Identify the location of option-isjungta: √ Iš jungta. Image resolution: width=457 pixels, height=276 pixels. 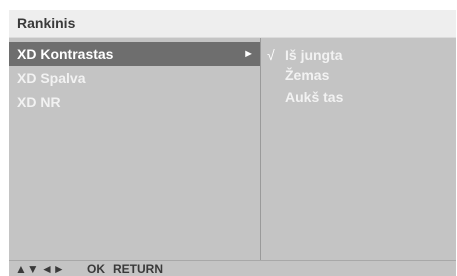
(358, 55).